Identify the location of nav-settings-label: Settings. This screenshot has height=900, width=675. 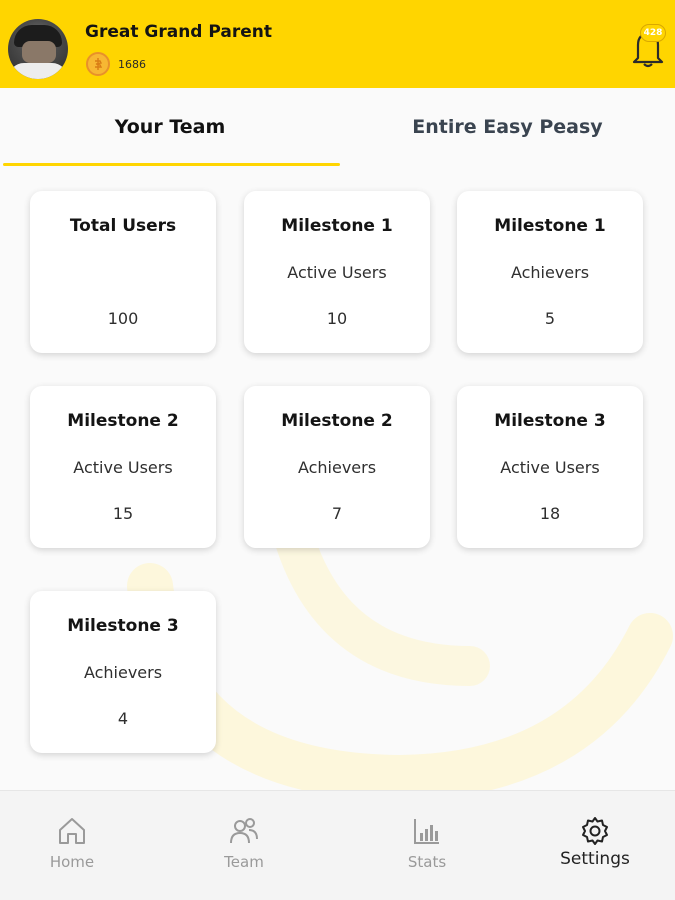
(595, 859).